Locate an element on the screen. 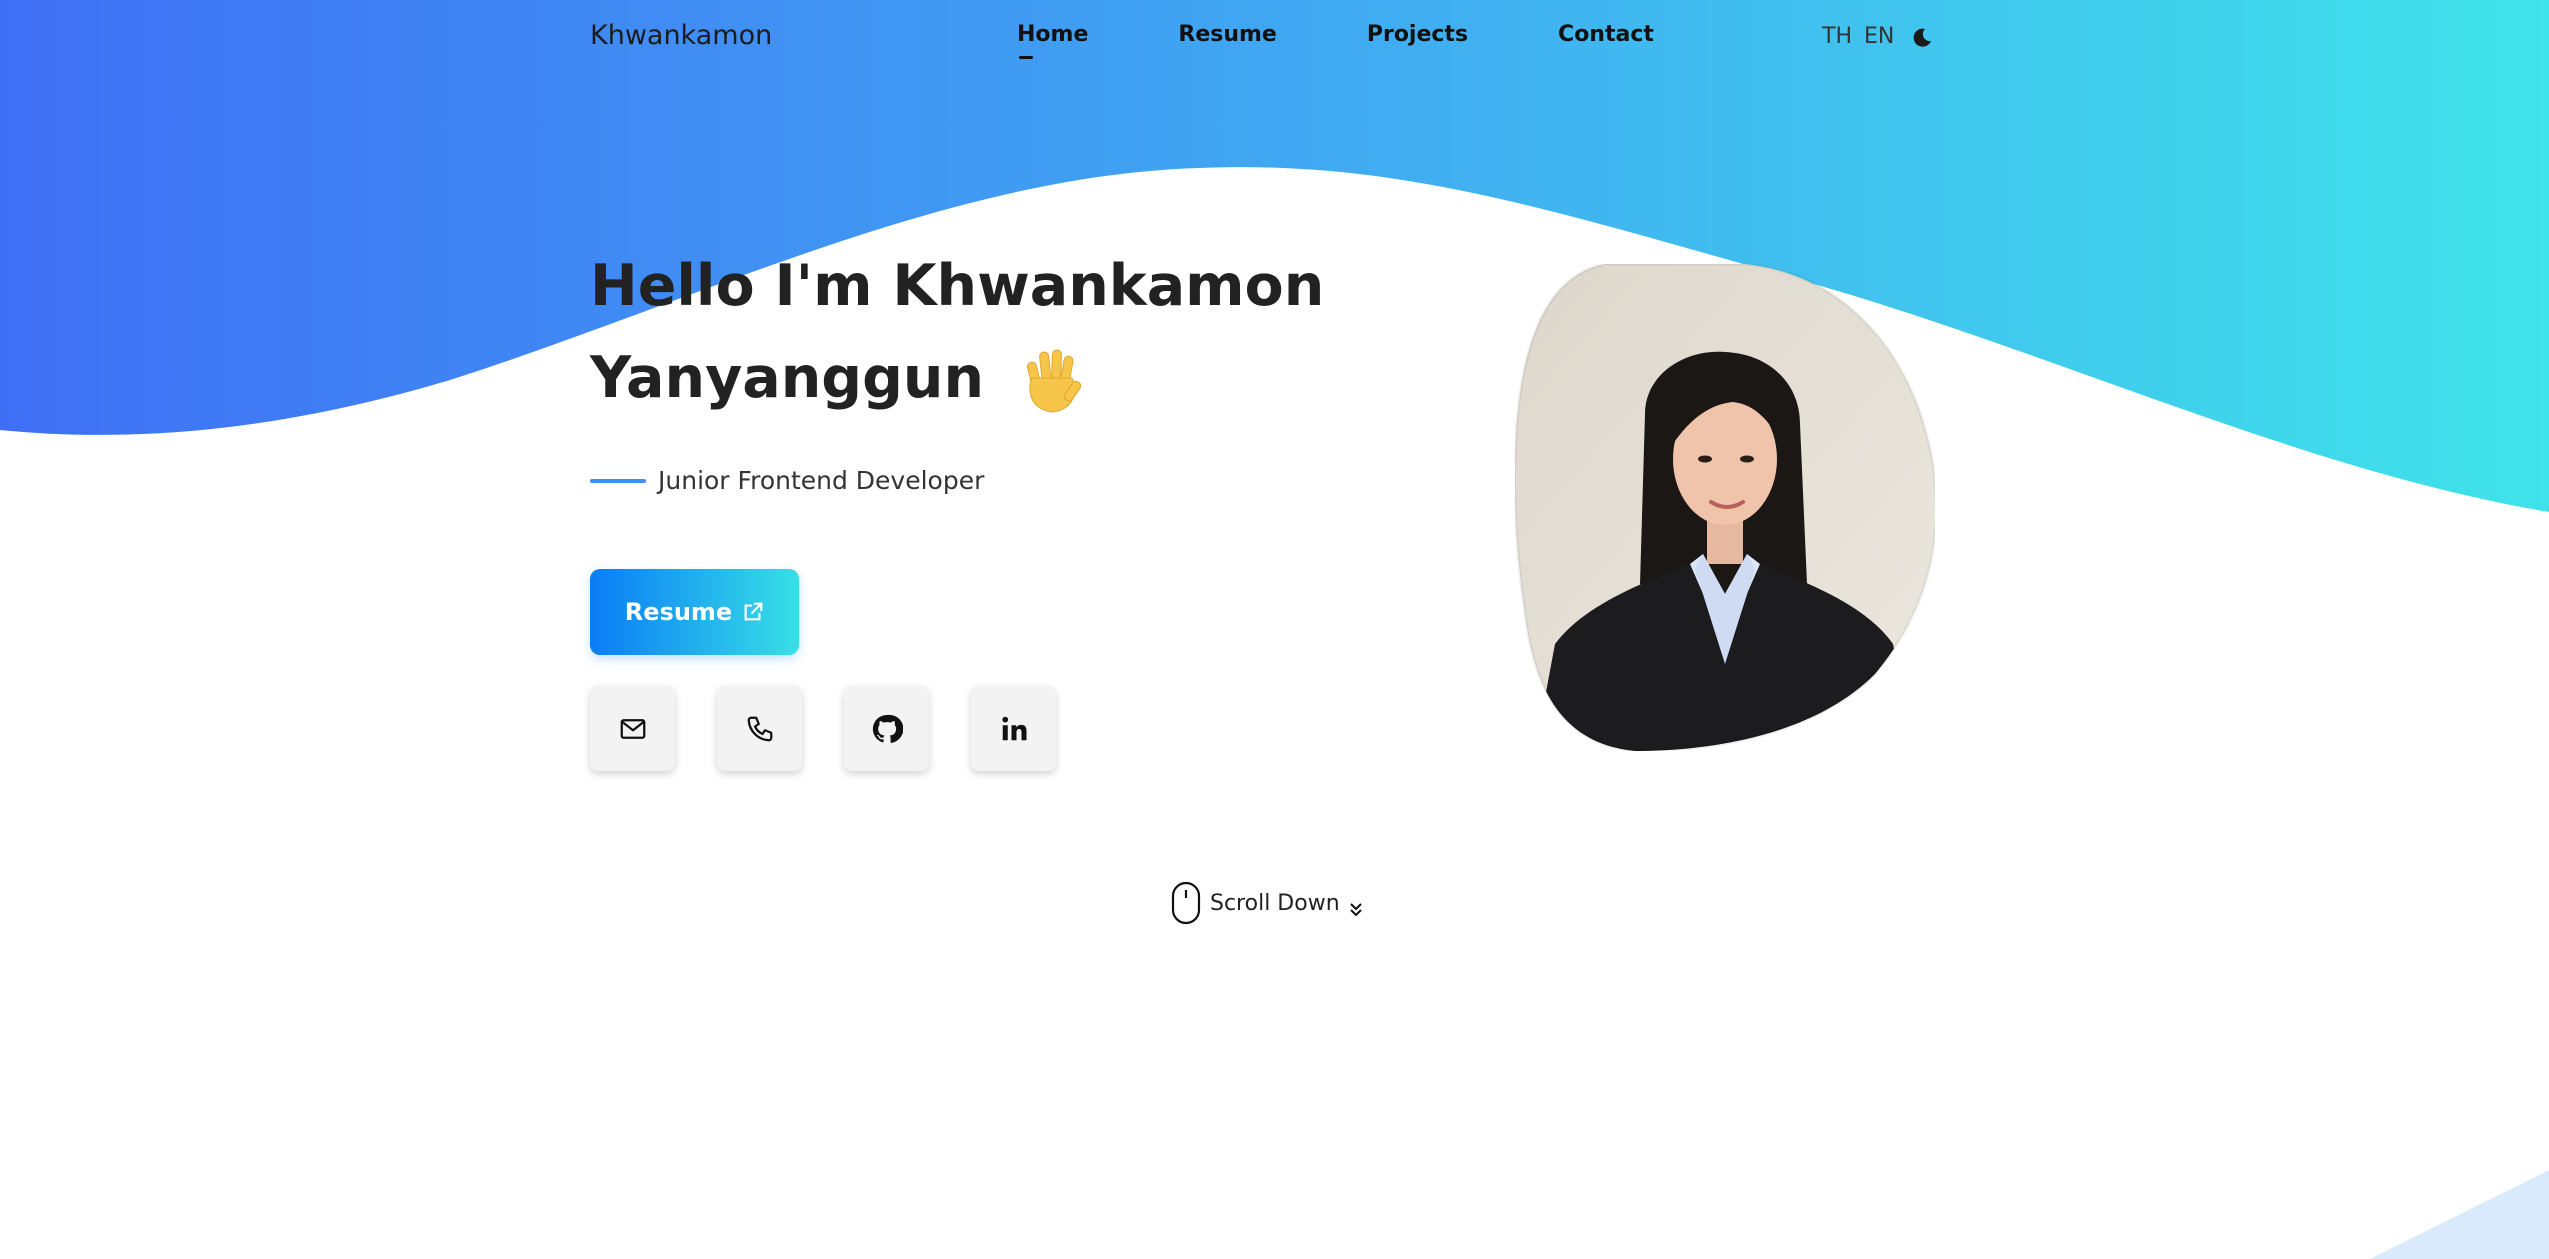  linkedin-button is located at coordinates (1013, 728).